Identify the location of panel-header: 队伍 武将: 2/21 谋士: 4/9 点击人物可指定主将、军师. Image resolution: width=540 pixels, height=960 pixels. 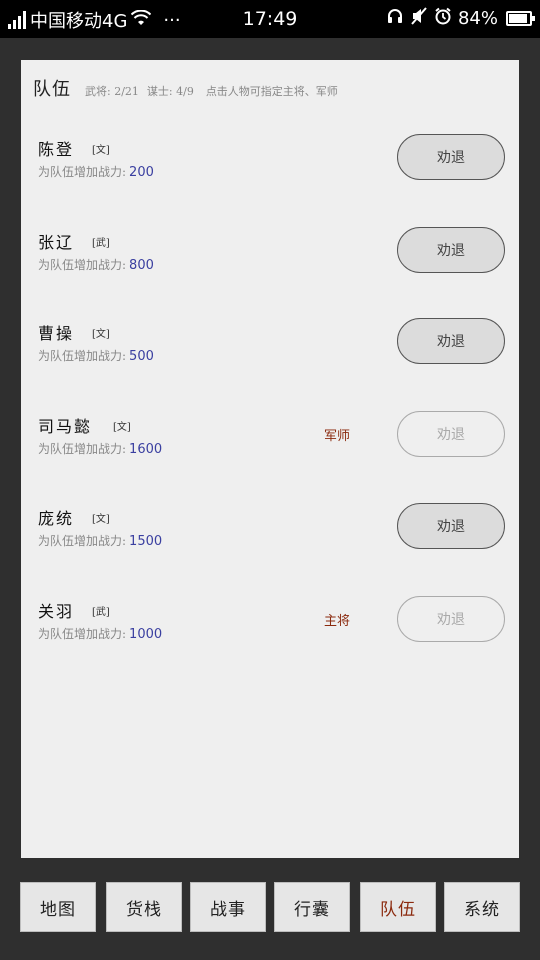
(185, 88).